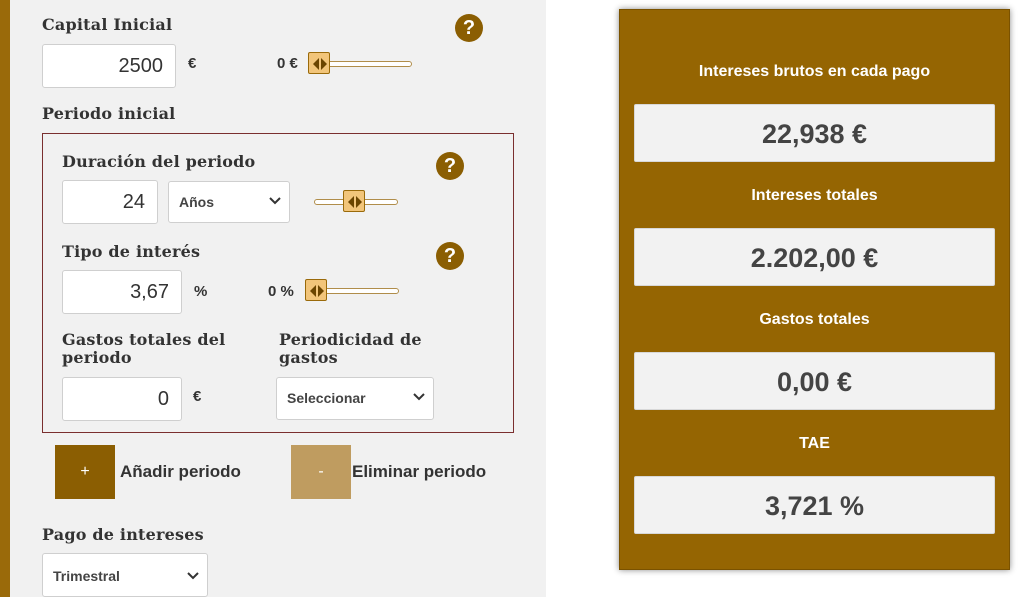 This screenshot has width=1024, height=597. I want to click on remove-period-button: -, so click(321, 472).